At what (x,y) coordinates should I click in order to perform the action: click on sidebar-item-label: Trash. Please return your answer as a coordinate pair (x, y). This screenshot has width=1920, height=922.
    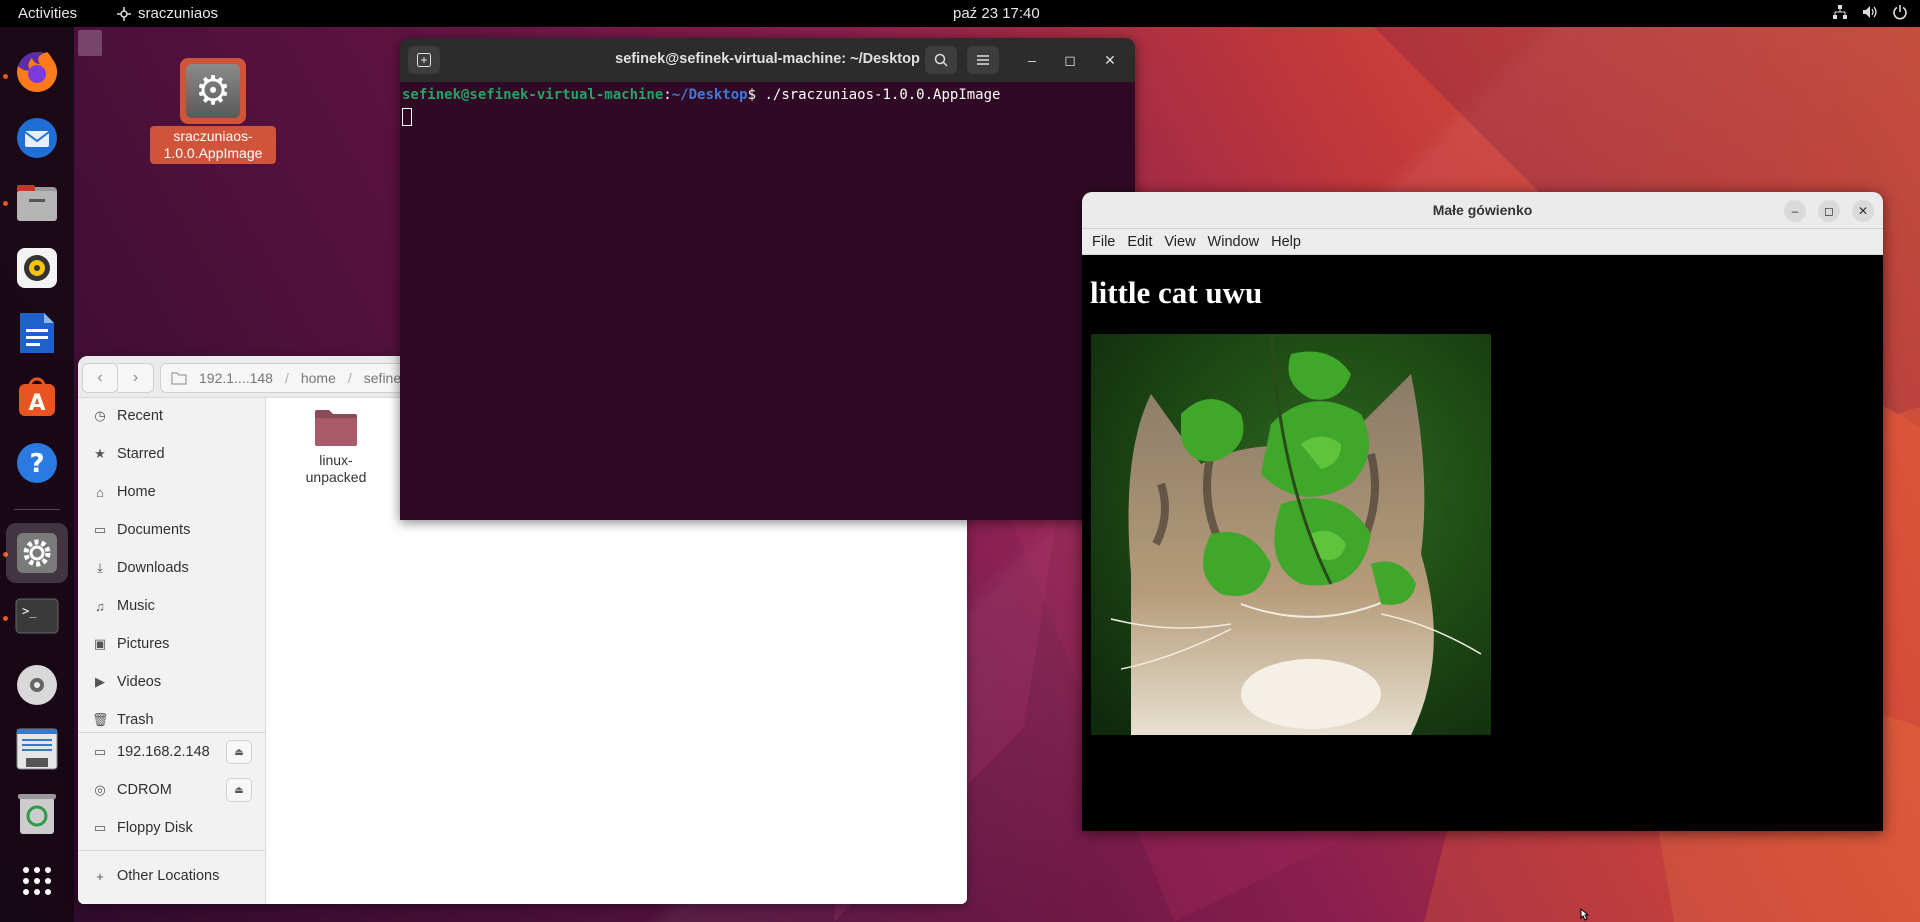
    Looking at the image, I should click on (135, 720).